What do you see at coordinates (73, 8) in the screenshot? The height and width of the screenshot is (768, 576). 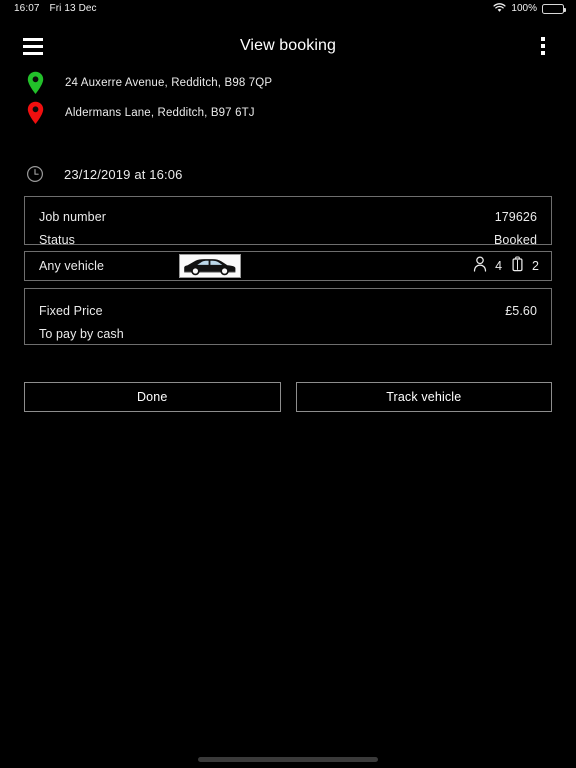 I see `status-date: Fri 13 Dec` at bounding box center [73, 8].